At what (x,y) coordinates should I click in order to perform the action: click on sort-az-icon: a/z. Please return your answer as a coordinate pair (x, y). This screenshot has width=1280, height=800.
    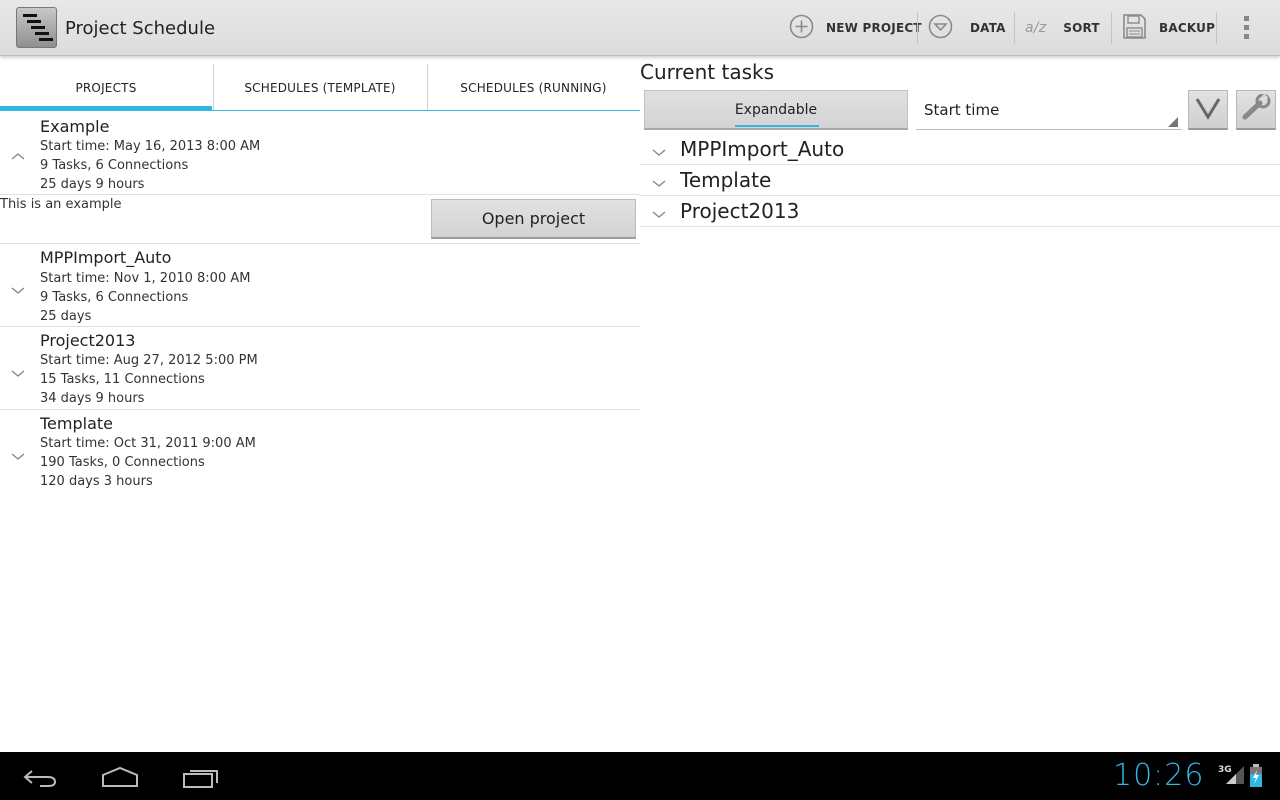
    Looking at the image, I should click on (1036, 28).